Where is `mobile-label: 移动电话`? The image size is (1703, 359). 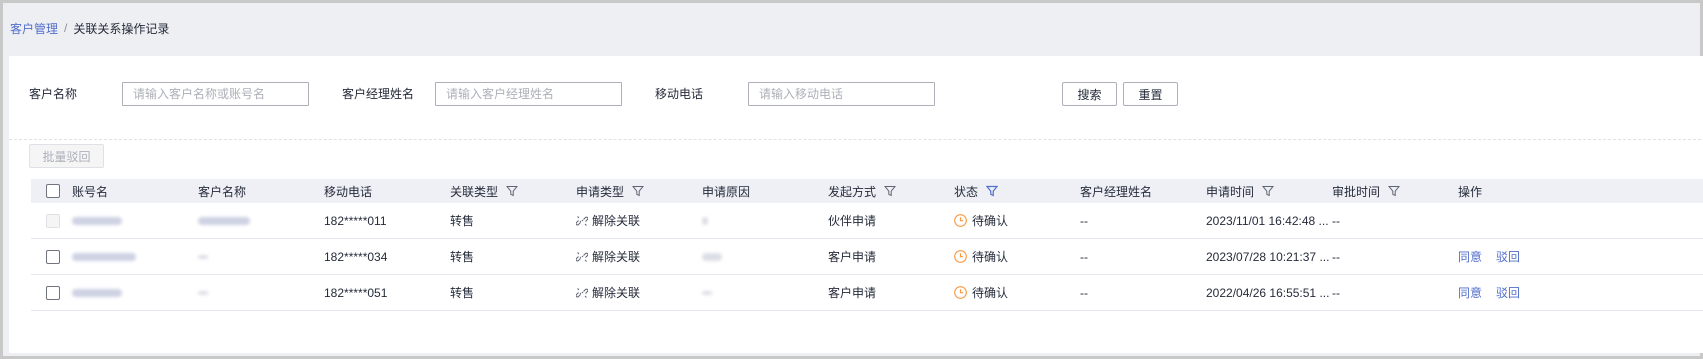
mobile-label: 移动电话 is located at coordinates (679, 94).